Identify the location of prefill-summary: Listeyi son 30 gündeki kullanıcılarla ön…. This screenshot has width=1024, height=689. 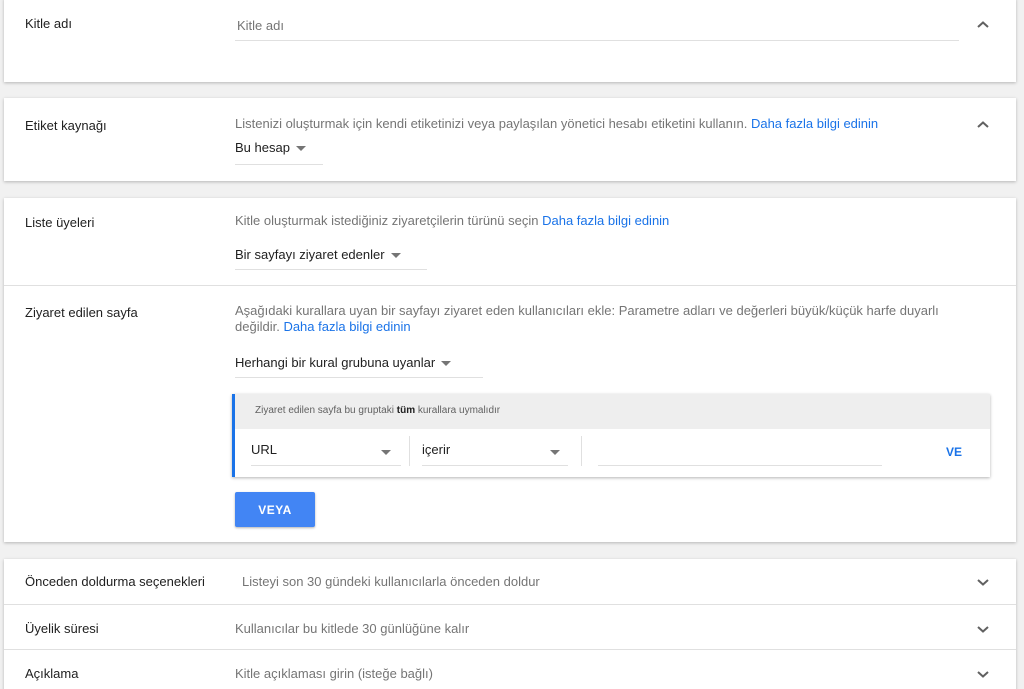
(391, 581).